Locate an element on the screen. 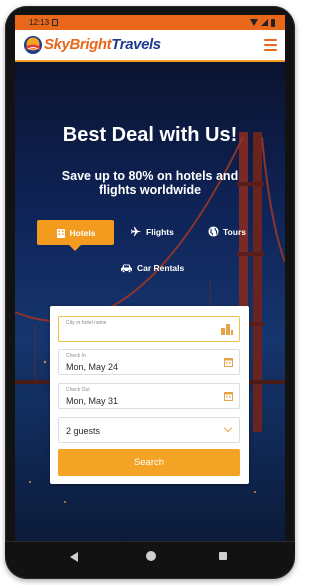 This screenshot has height=585, width=320. guests-select: 2 guests is located at coordinates (149, 430).